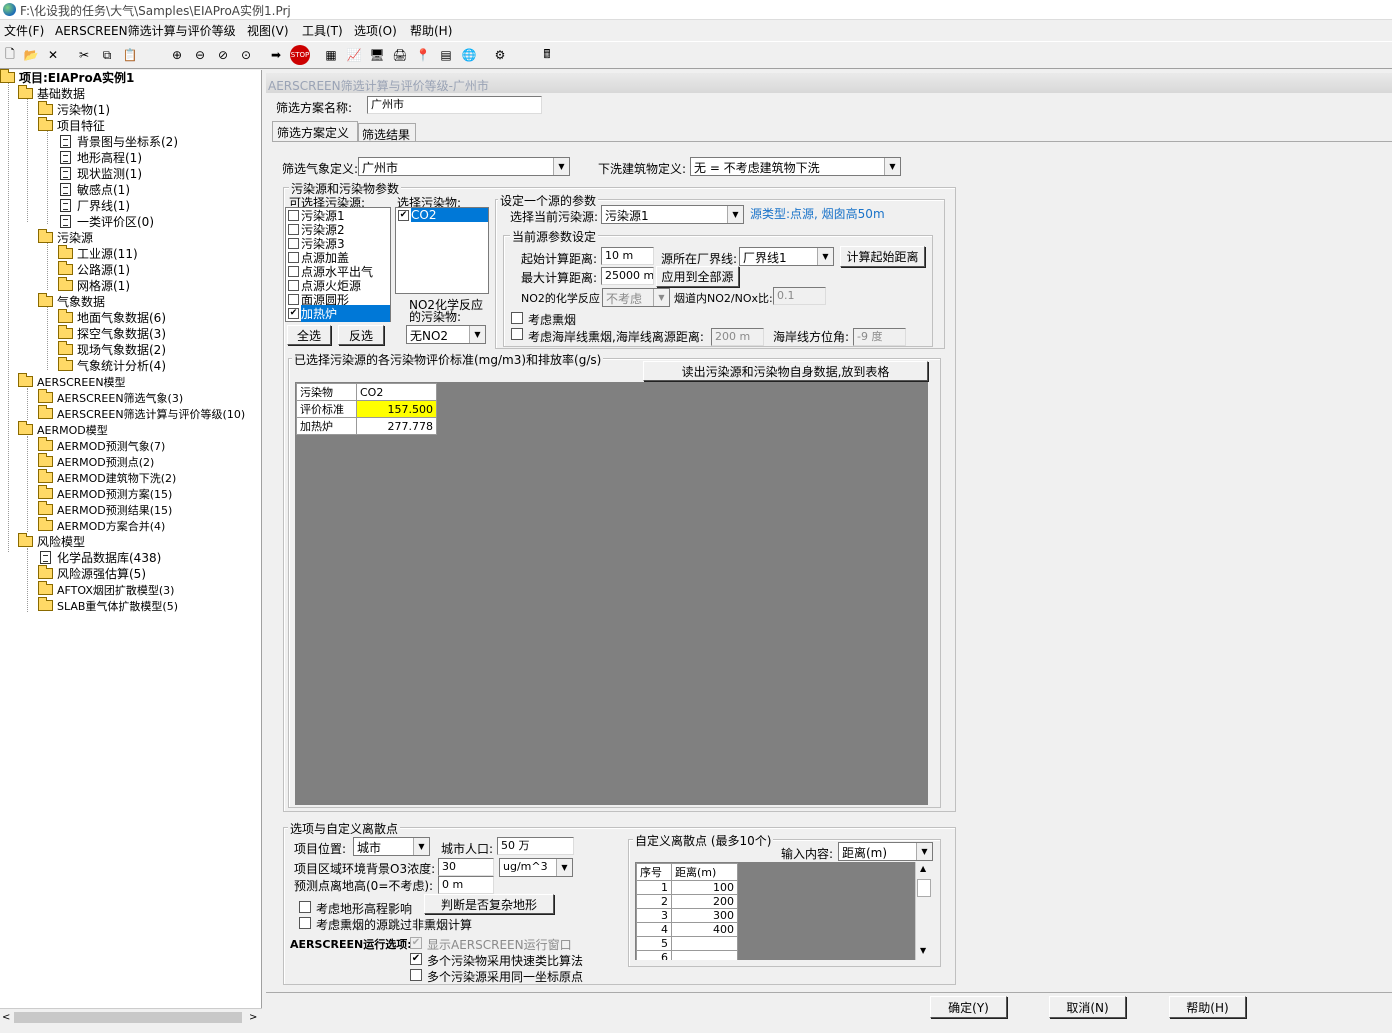 This screenshot has width=1392, height=1033. Describe the element at coordinates (110, 397) in the screenshot. I see `tree-aerscreen-met: AERSCREEN筛选气象(3)` at that location.